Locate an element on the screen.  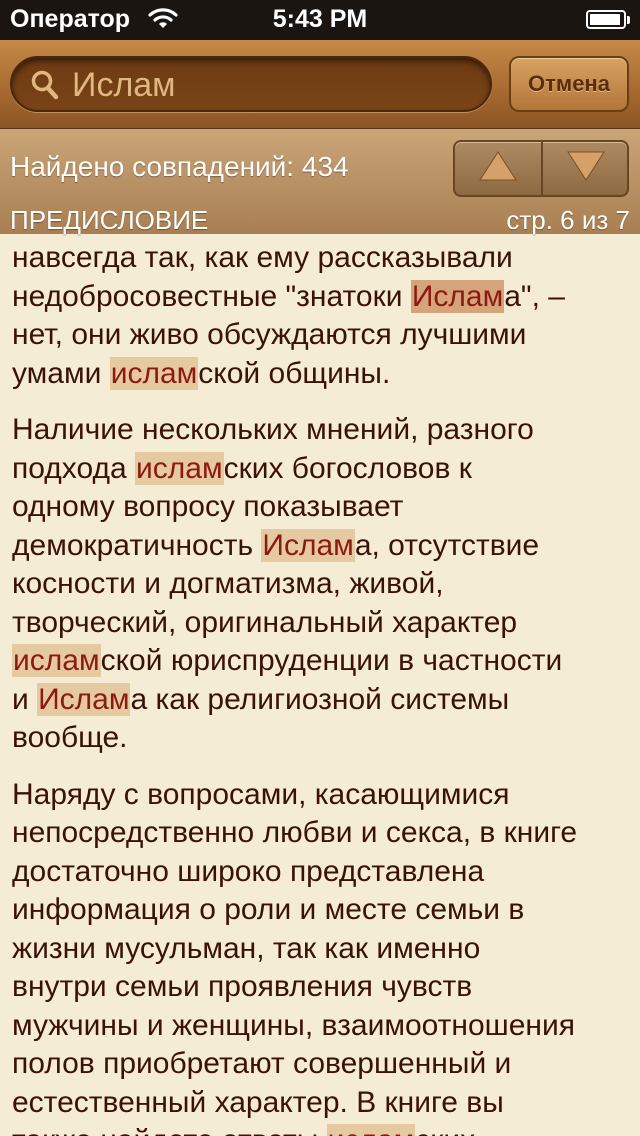
status-bar: Оператор 5:43 PM is located at coordinates (320, 20).